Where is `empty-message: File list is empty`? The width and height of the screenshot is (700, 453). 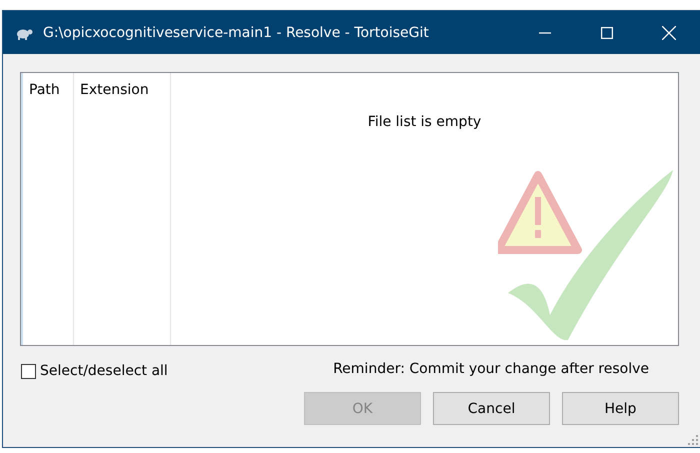 empty-message: File list is empty is located at coordinates (424, 122).